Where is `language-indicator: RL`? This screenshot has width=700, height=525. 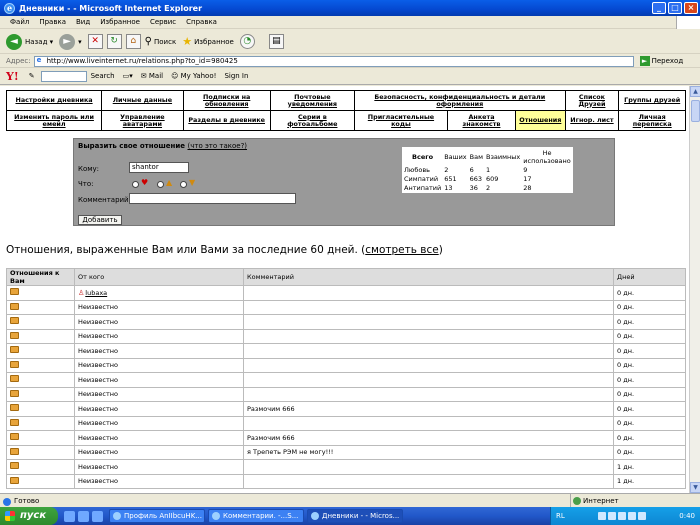 language-indicator: RL is located at coordinates (560, 516).